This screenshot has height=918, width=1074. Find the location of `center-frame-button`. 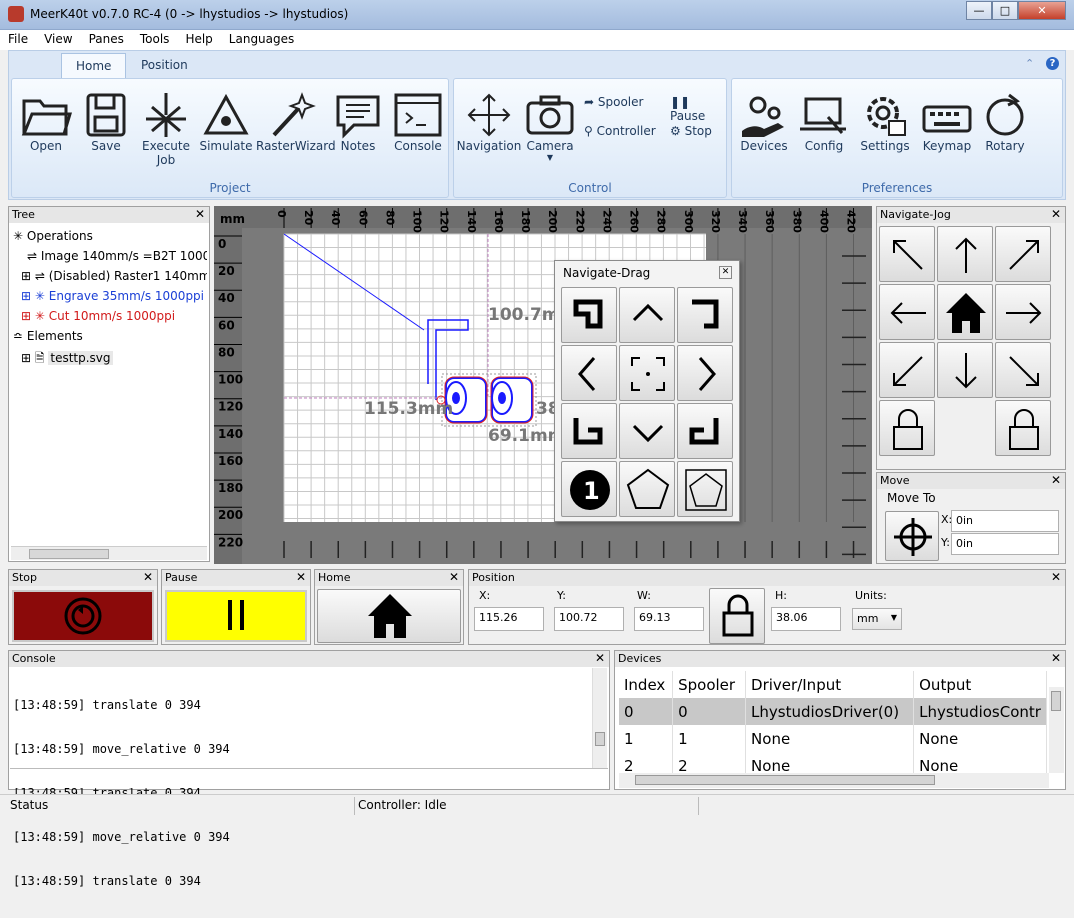

center-frame-button is located at coordinates (647, 373).